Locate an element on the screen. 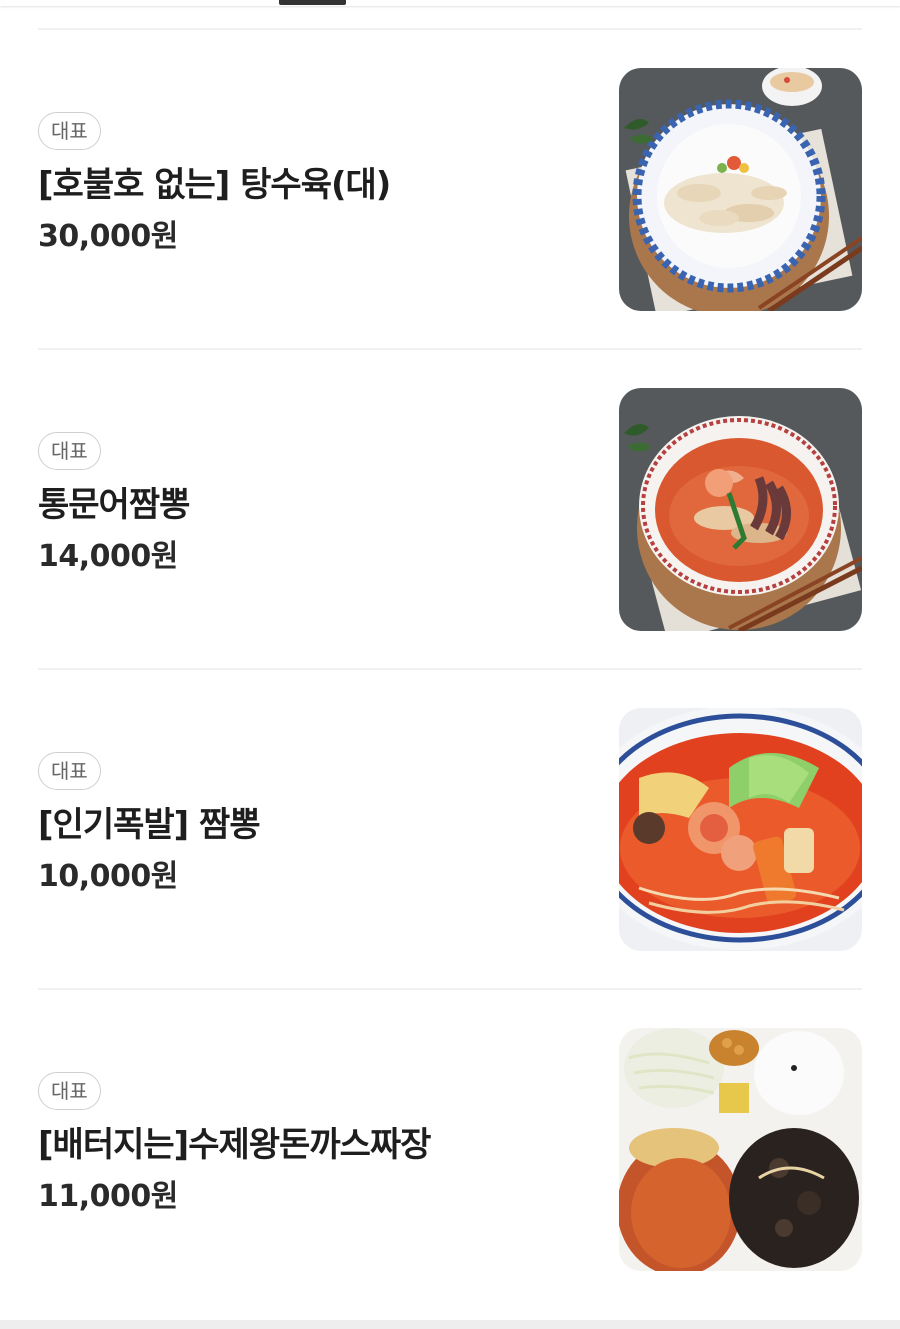  menu-item-info: 대표 [배터지는]수제왕돈까스짜장 11,000원 is located at coordinates (234, 1144).